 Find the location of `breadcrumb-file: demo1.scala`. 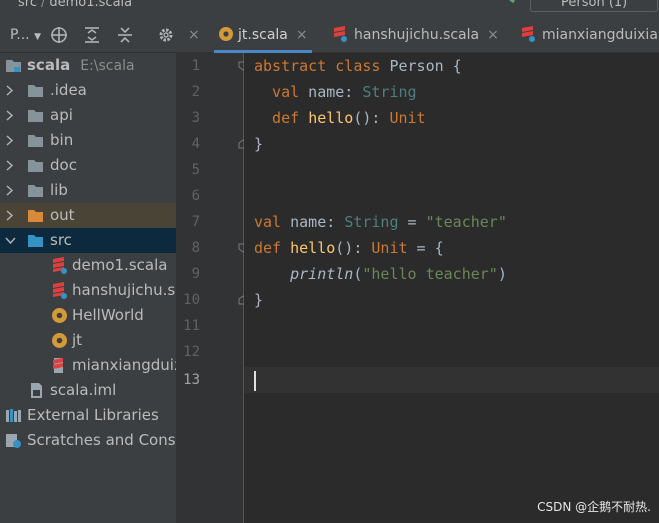

breadcrumb-file: demo1.scala is located at coordinates (90, 5).